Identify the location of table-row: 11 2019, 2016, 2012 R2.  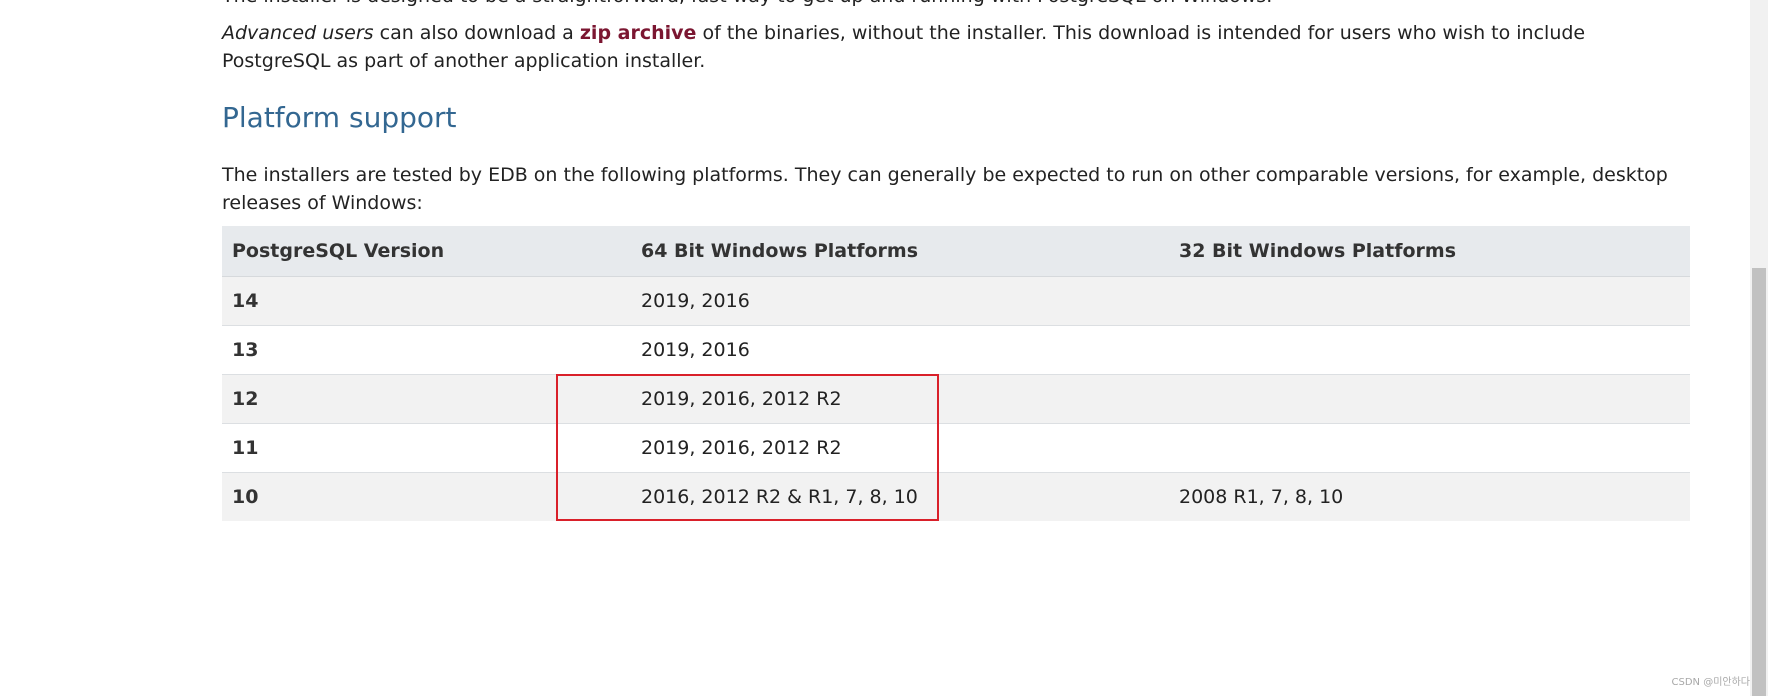
(956, 448).